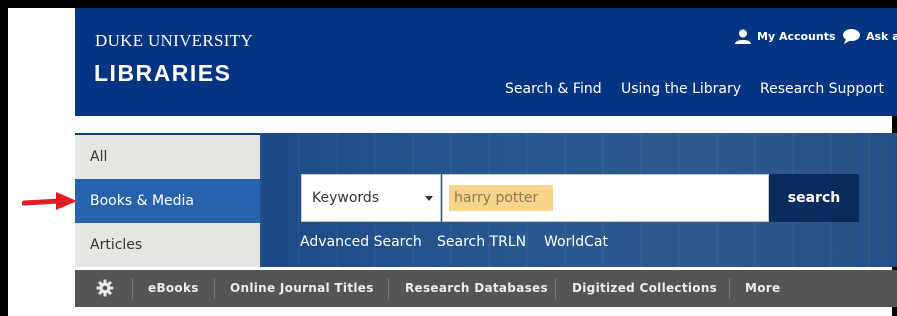  Describe the element at coordinates (576, 242) in the screenshot. I see `worldcat-link: WorldCat` at that location.